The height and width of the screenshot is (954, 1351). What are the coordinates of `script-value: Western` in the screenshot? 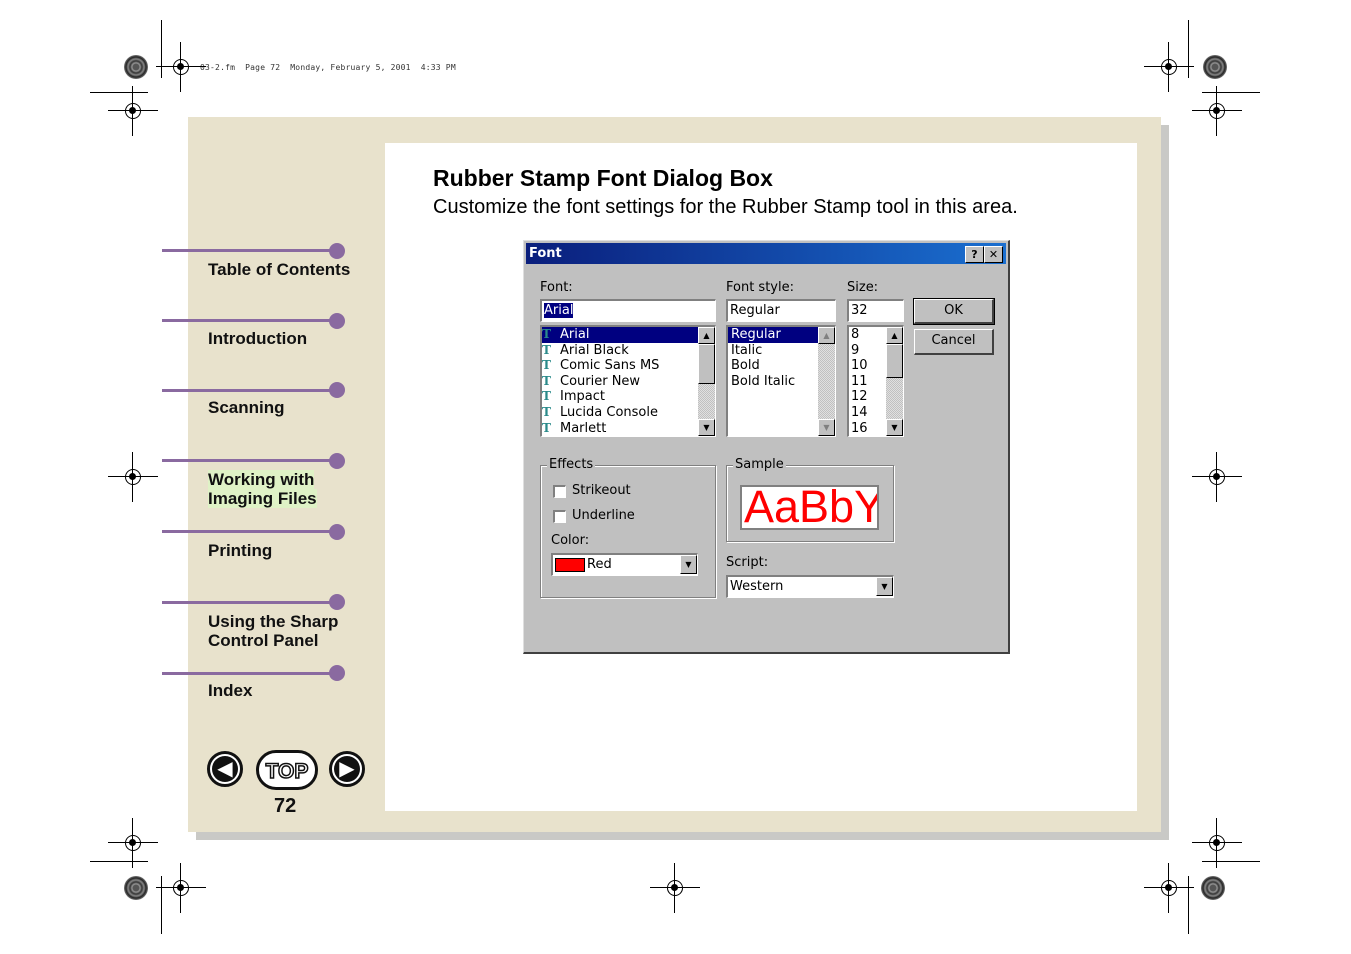 It's located at (757, 586).